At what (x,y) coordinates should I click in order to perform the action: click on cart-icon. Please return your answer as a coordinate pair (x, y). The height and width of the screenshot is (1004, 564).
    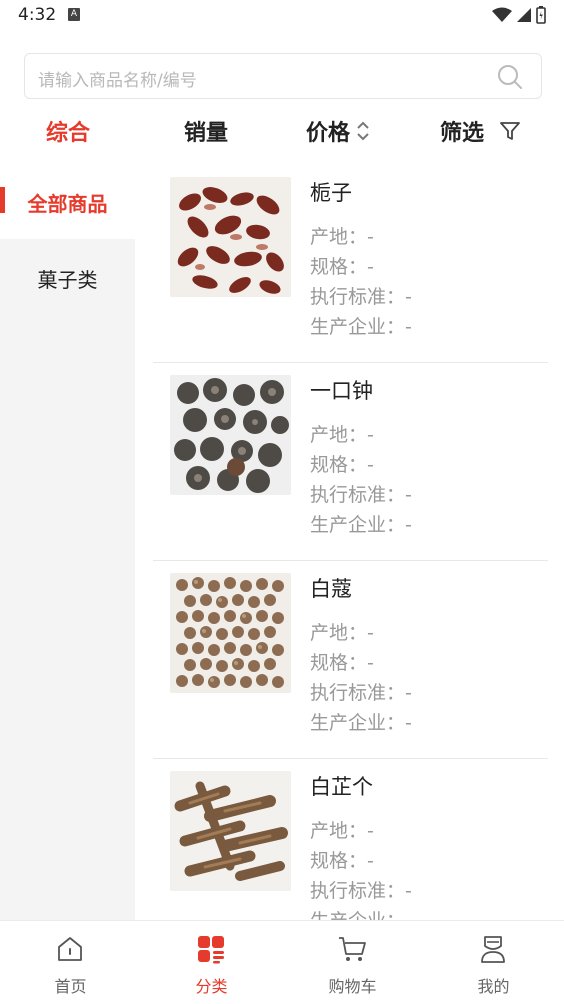
    Looking at the image, I should click on (352, 949).